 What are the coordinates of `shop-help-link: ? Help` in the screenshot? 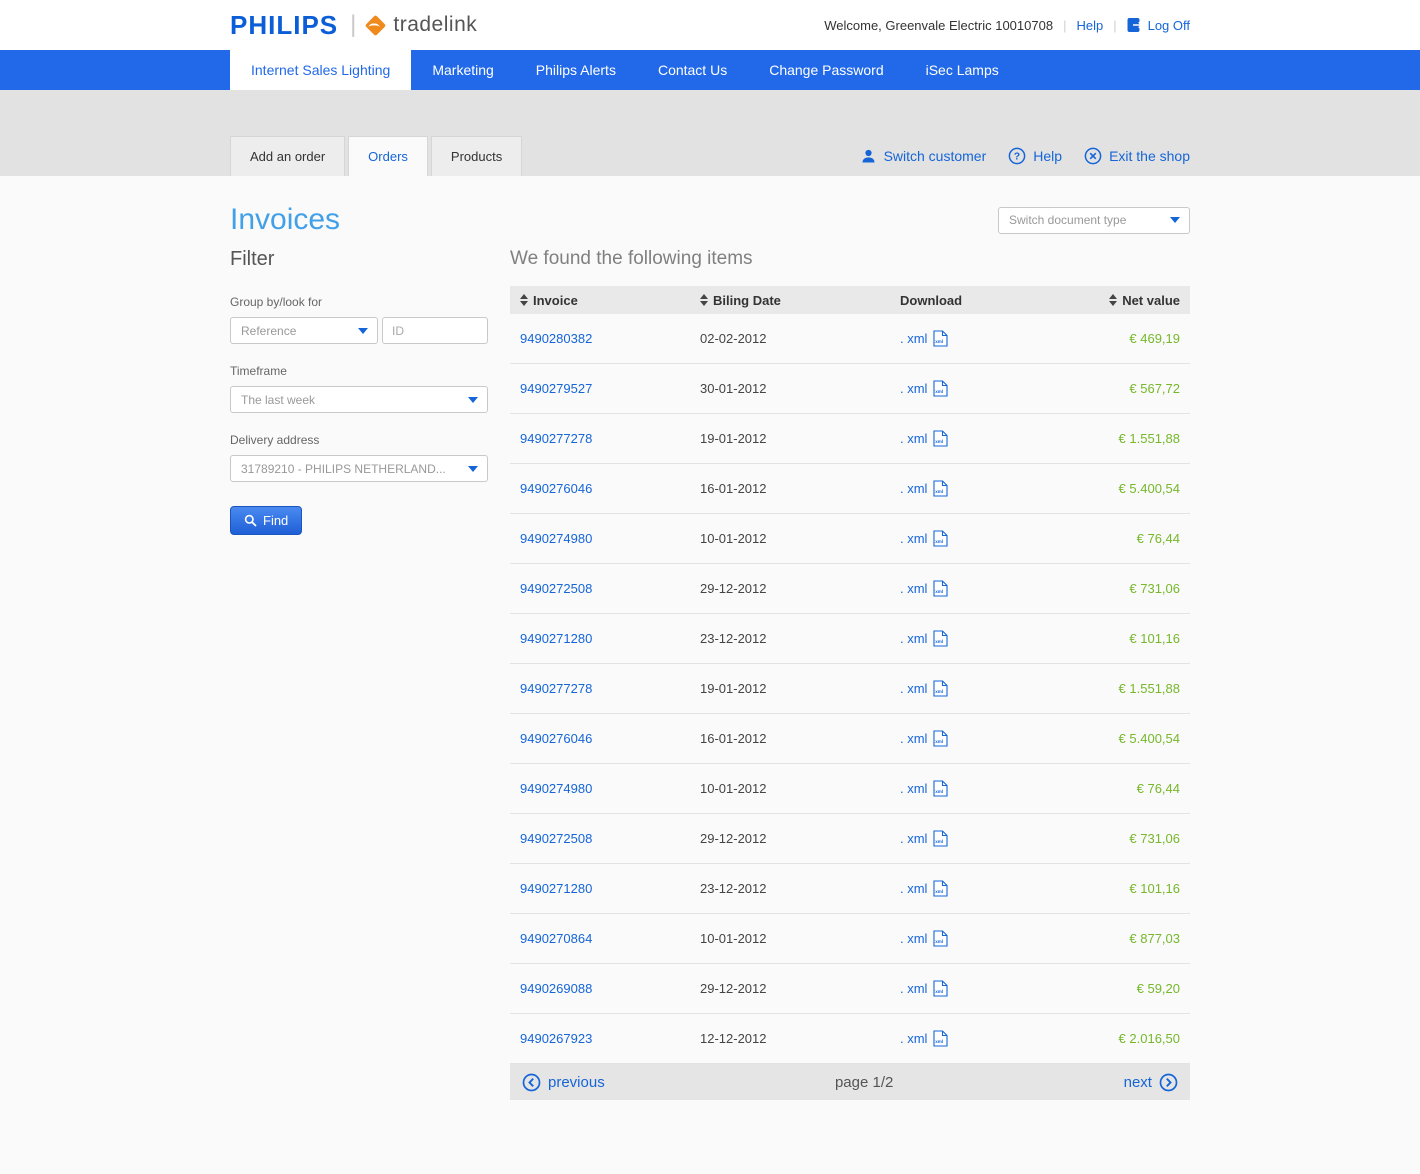 It's located at (1035, 156).